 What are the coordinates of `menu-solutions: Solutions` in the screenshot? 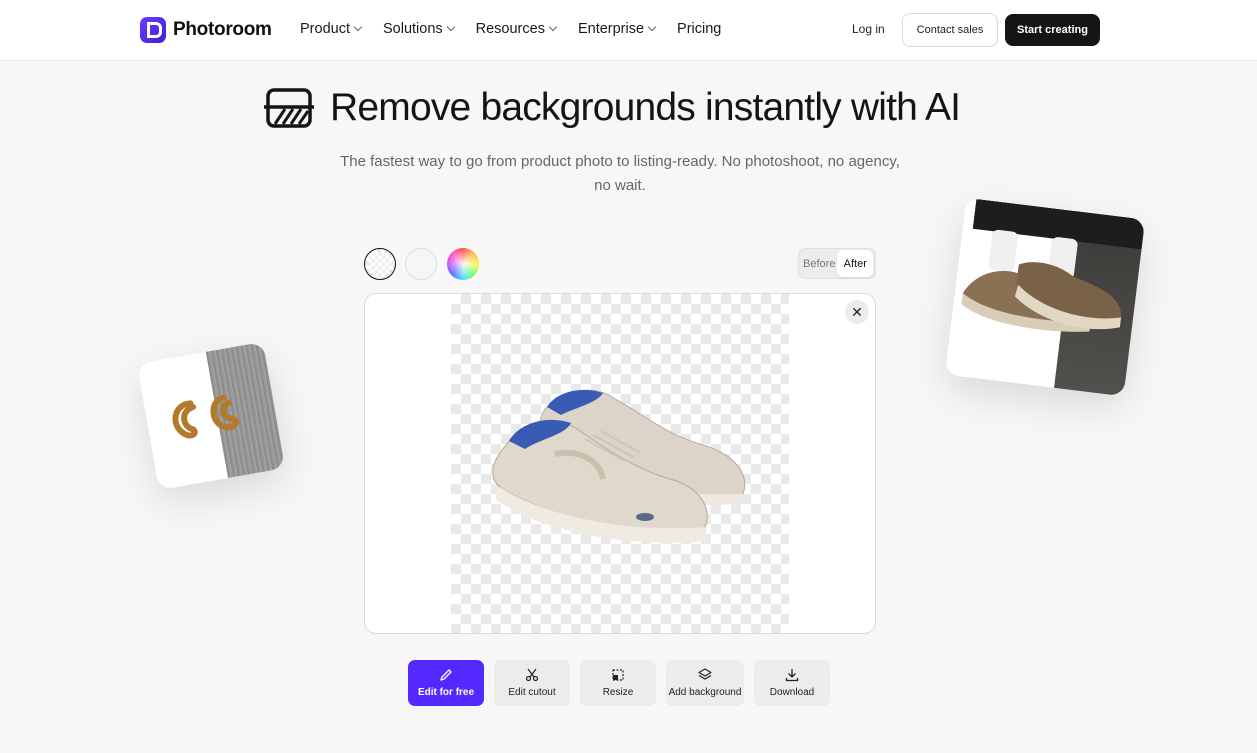 It's located at (418, 29).